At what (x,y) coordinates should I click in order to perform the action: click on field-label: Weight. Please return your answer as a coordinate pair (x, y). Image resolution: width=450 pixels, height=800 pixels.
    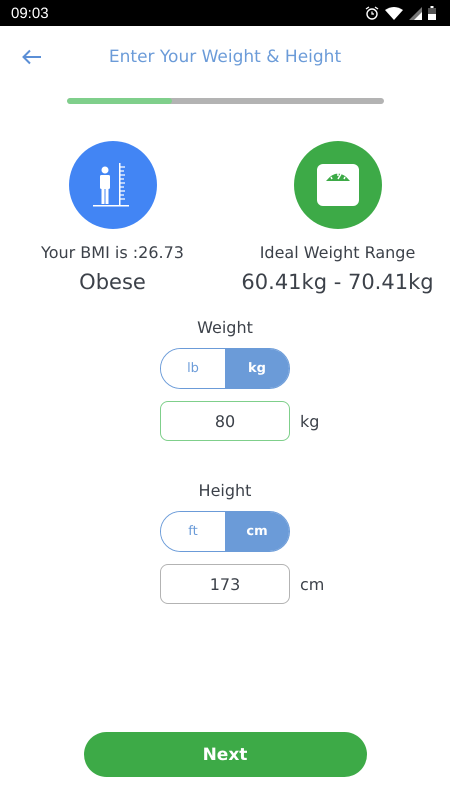
    Looking at the image, I should click on (225, 327).